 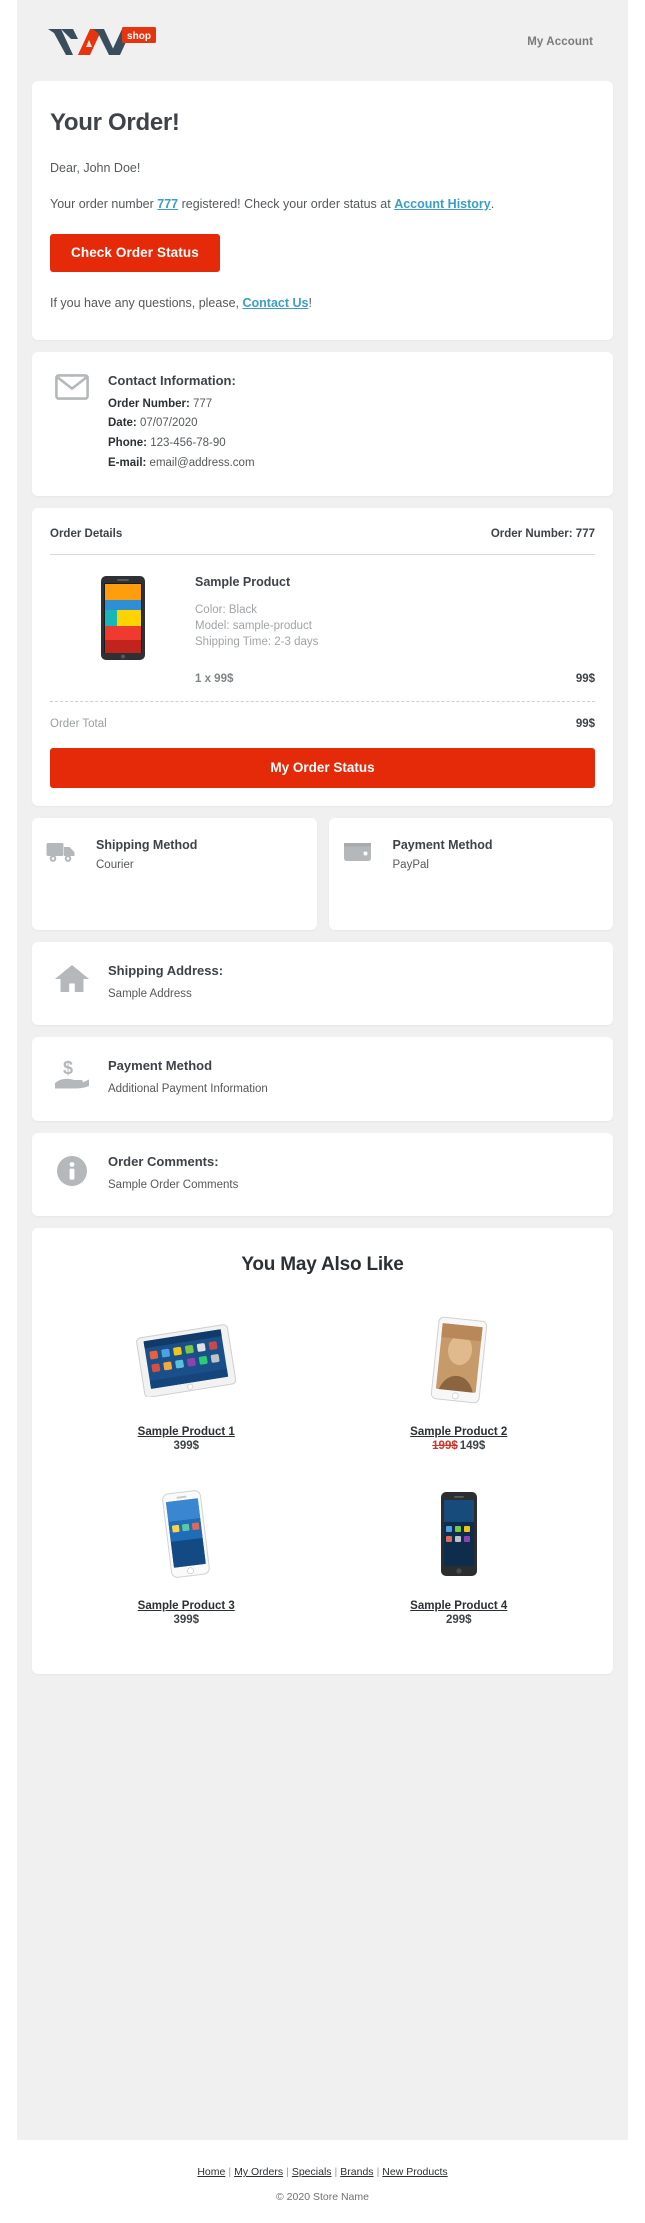 I want to click on contact-field-phone: Phone: 123-456-78-90, so click(x=167, y=443).